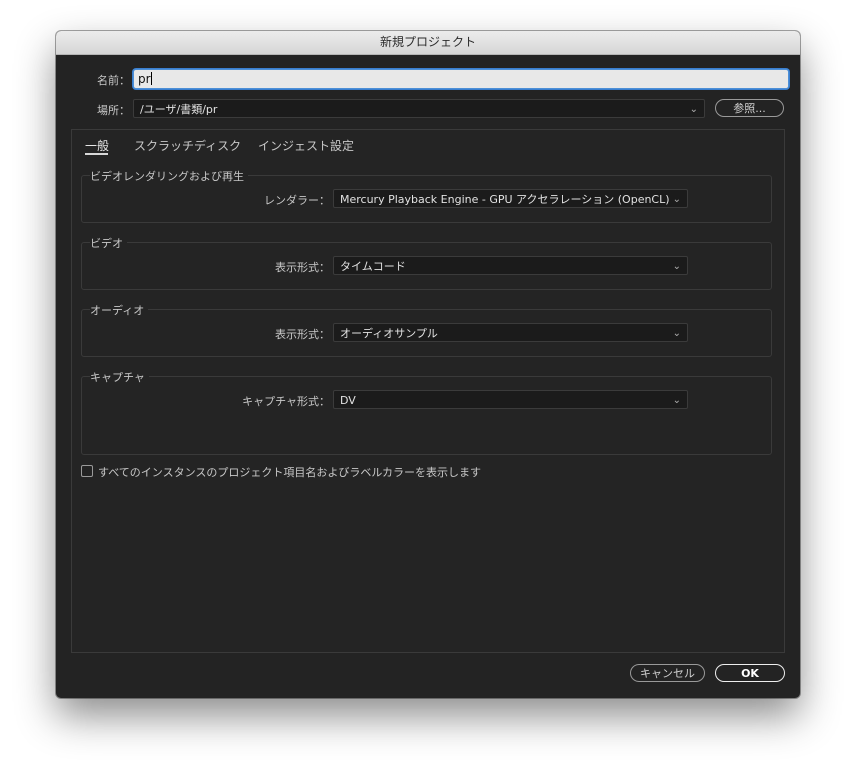 The height and width of the screenshot is (779, 856). I want to click on audio-format-label: 表示形式：, so click(302, 334).